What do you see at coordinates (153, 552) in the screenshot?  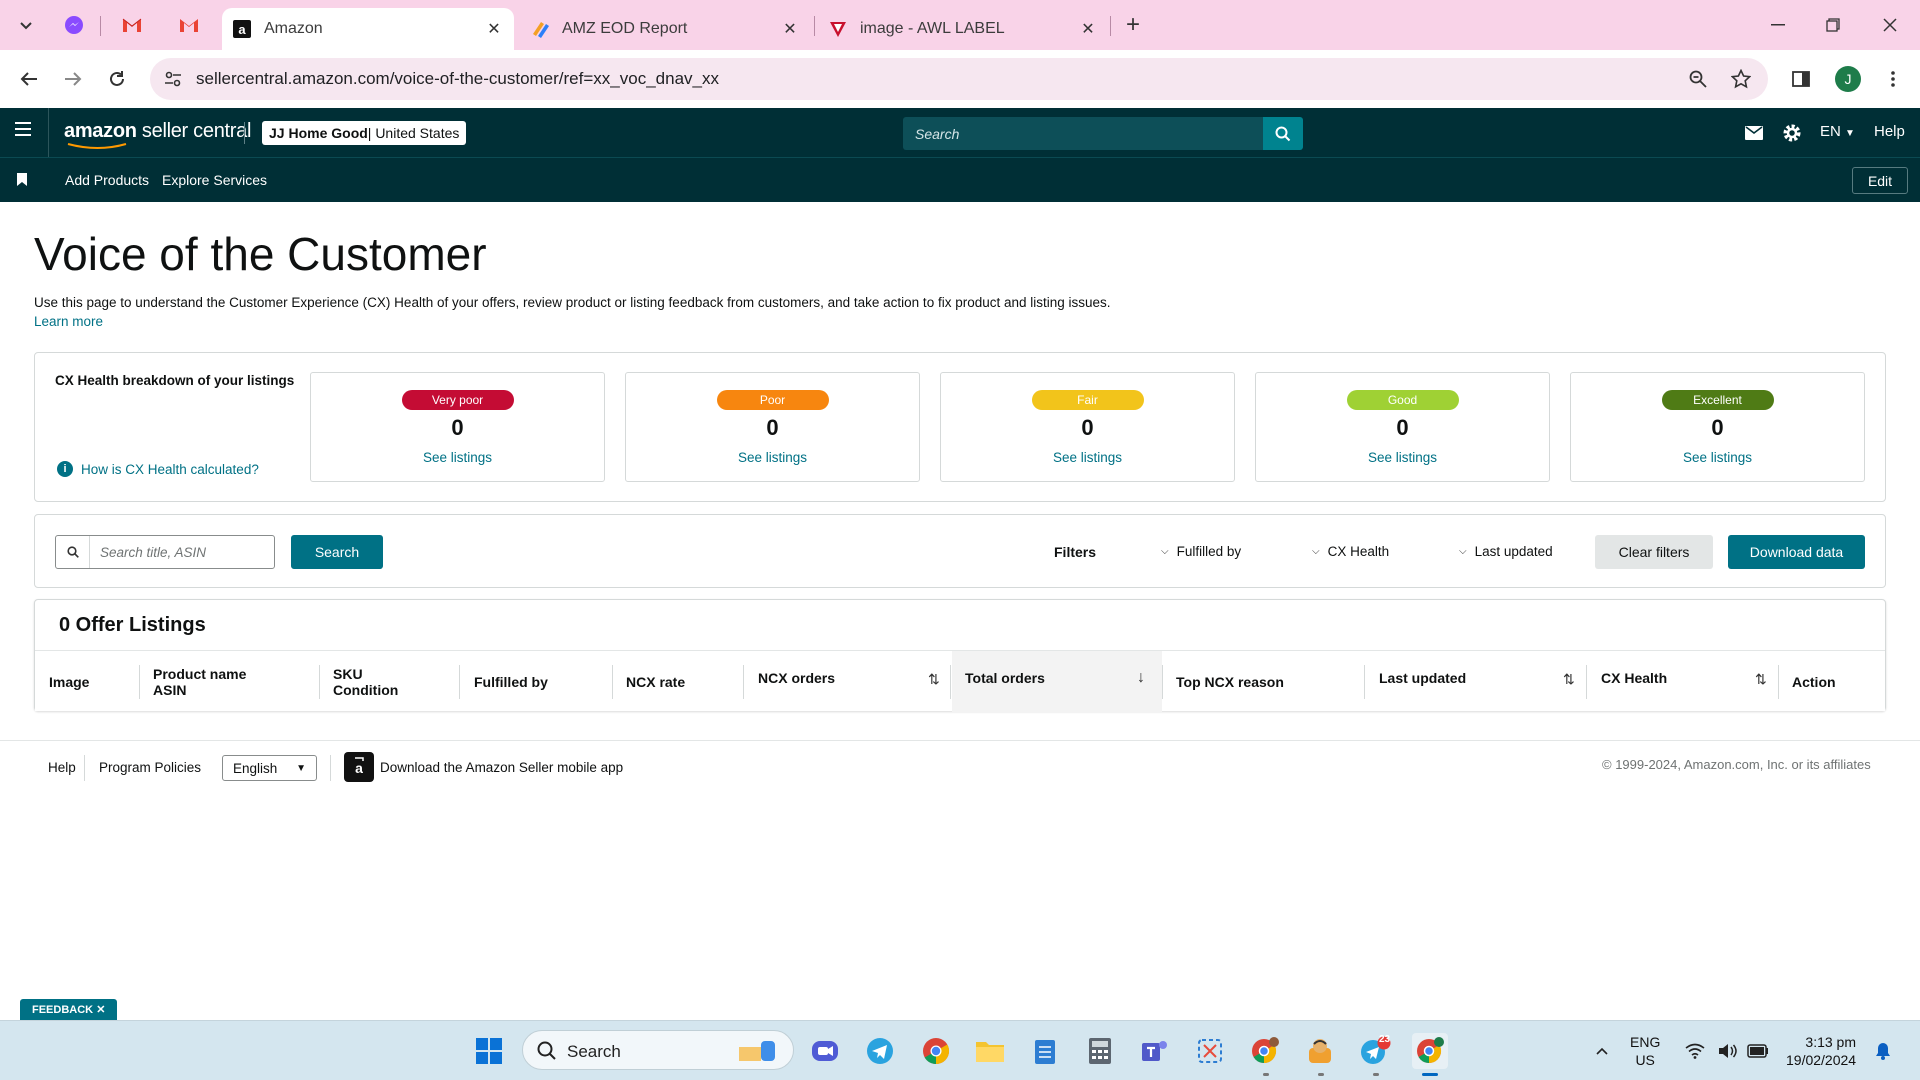 I see `search-placeholder: Search title, ASIN` at bounding box center [153, 552].